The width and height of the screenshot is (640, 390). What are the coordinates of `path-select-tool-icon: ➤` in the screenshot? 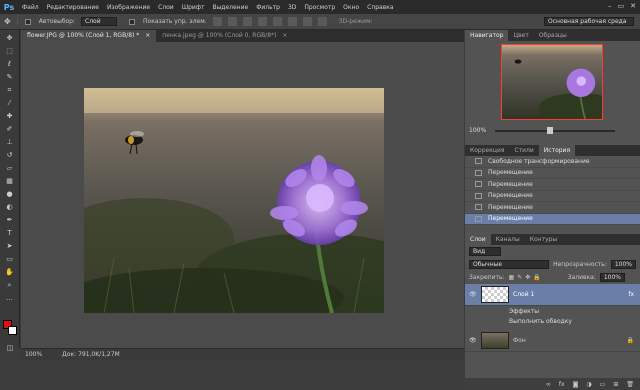 It's located at (10, 246).